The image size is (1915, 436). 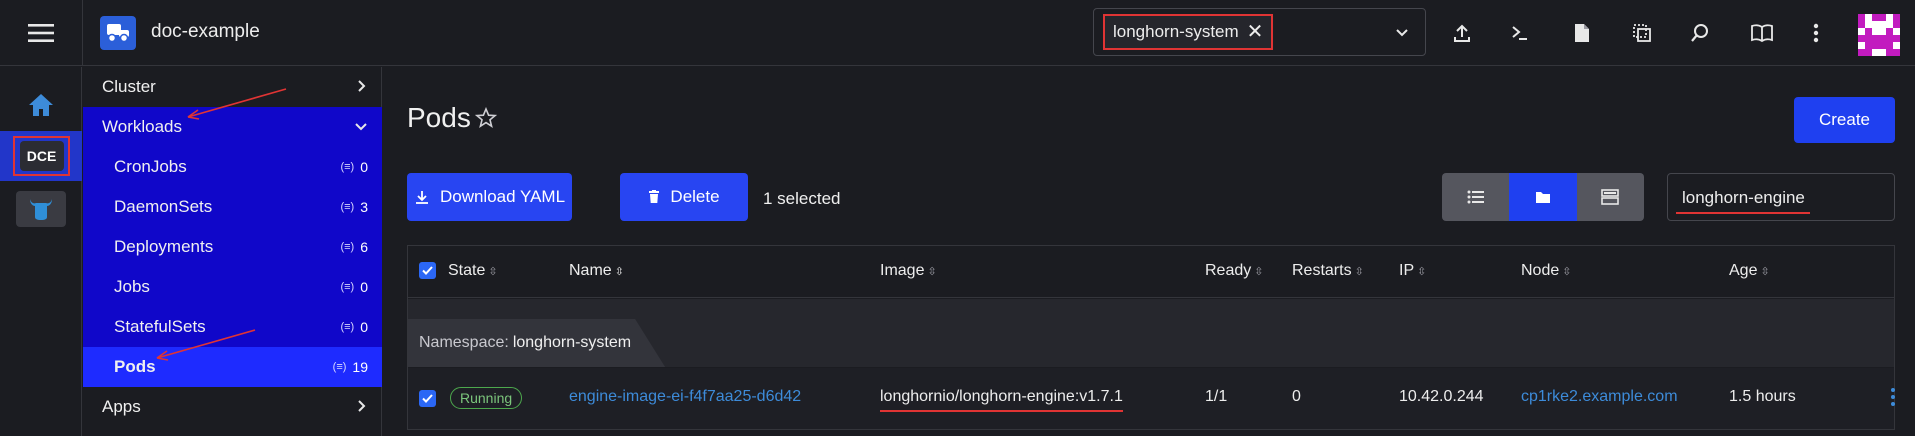 I want to click on nav-item-label: Pods, so click(x=135, y=366).